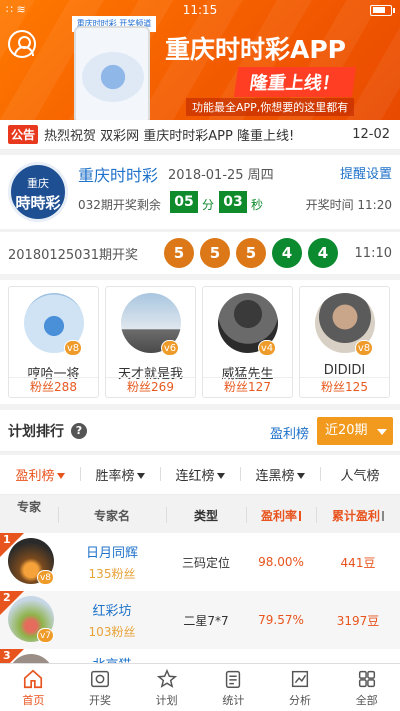 This screenshot has height=711, width=400. What do you see at coordinates (233, 679) in the screenshot?
I see `clipboard-icon` at bounding box center [233, 679].